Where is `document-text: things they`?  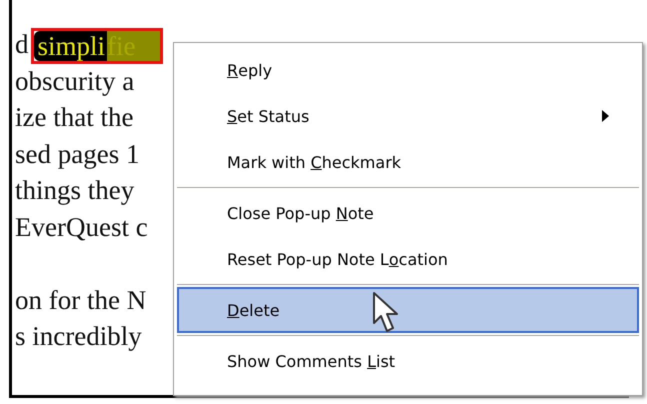
document-text: things they is located at coordinates (74, 190).